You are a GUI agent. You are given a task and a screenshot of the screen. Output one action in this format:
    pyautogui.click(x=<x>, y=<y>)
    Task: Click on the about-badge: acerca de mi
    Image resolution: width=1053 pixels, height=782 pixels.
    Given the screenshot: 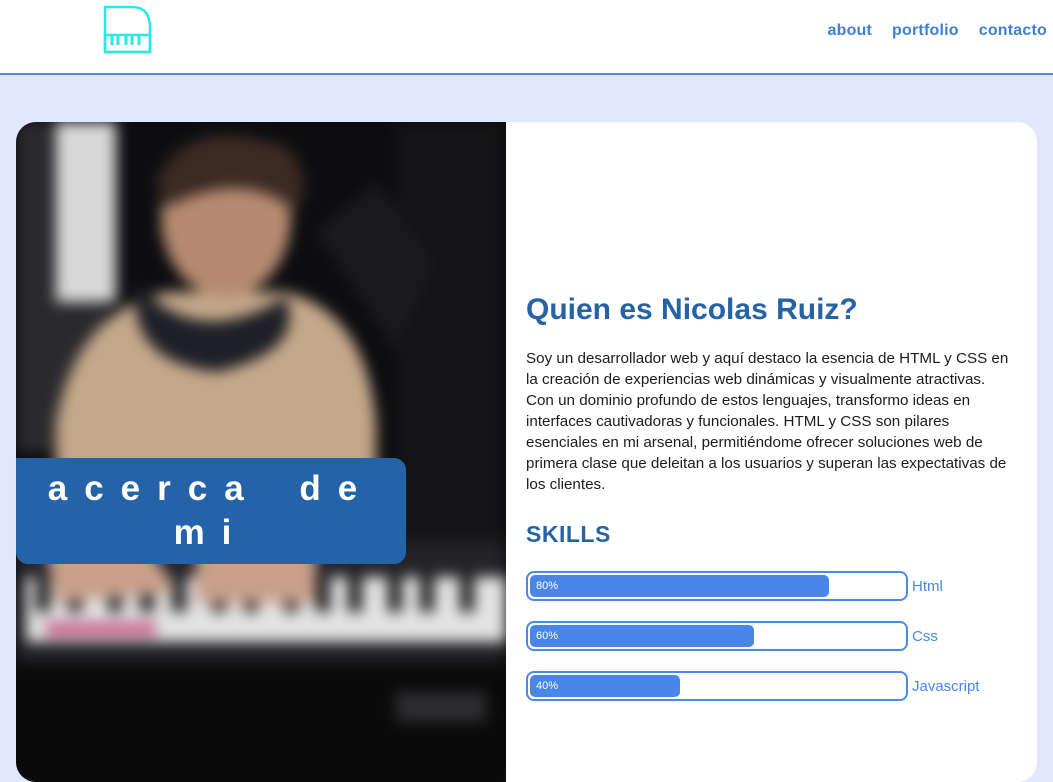 What is the action you would take?
    pyautogui.click(x=211, y=511)
    